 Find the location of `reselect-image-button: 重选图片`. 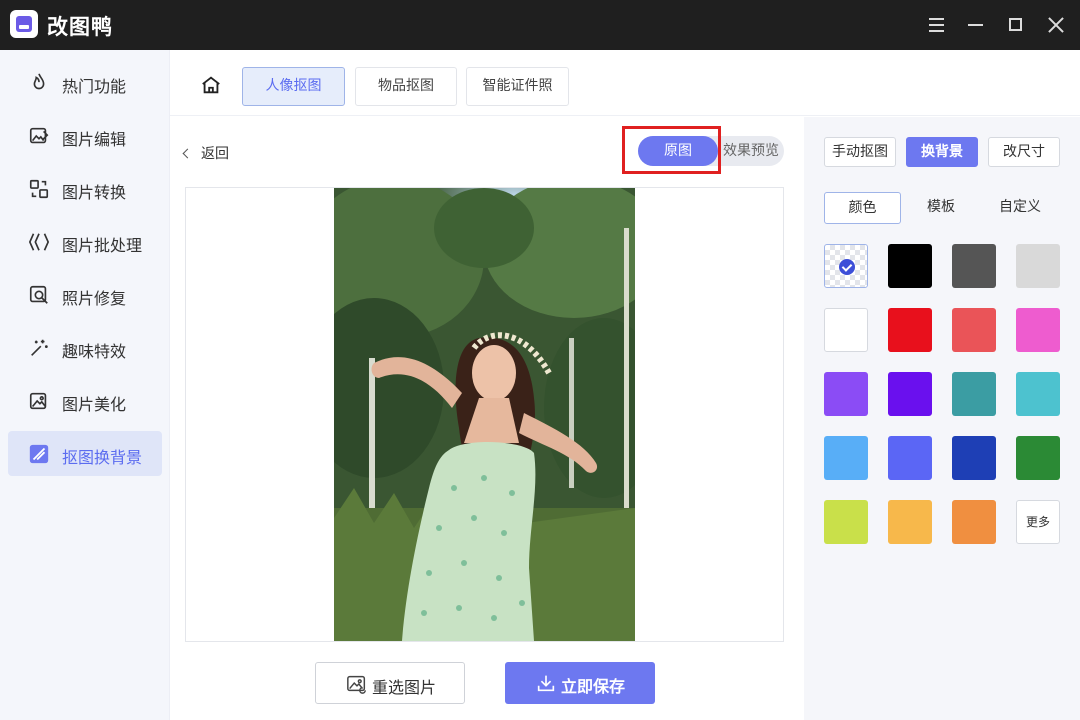

reselect-image-button: 重选图片 is located at coordinates (390, 683).